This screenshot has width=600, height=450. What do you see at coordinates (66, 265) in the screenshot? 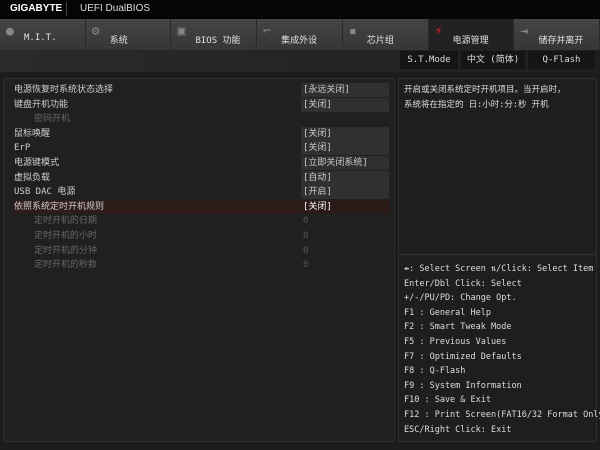
I see `setting-label: 定时开机的秒数` at bounding box center [66, 265].